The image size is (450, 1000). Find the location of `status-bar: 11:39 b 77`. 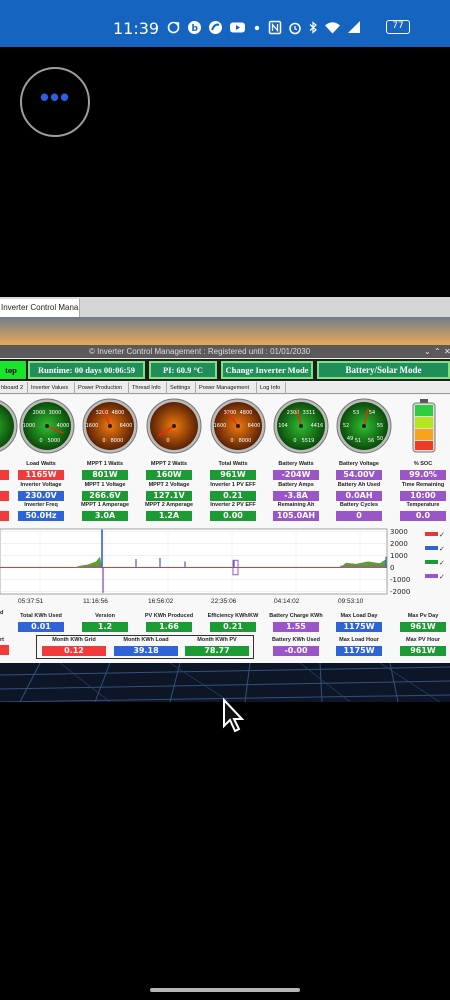

status-bar: 11:39 b 77 is located at coordinates (225, 23).